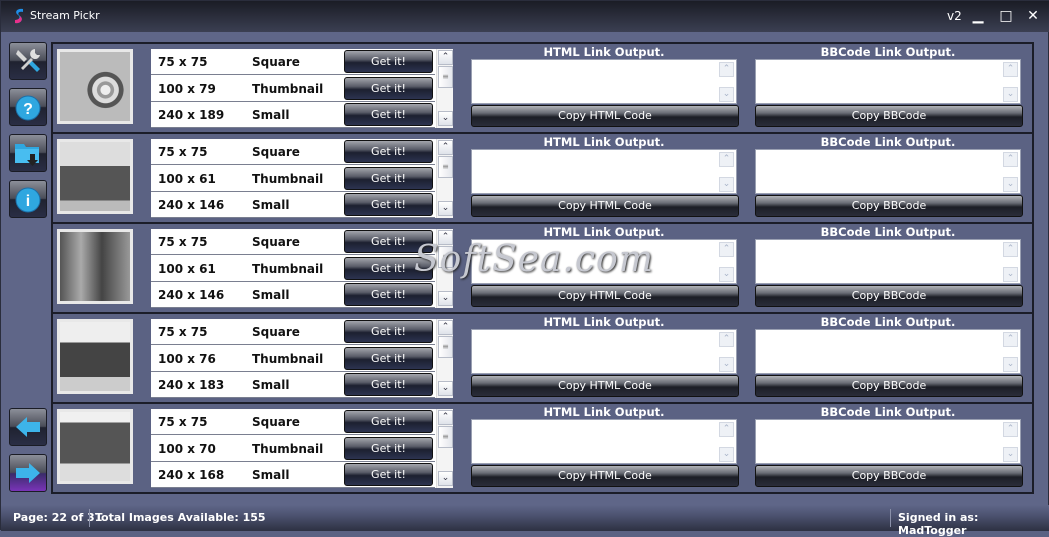  Describe the element at coordinates (28, 199) in the screenshot. I see `info-button: i` at that location.